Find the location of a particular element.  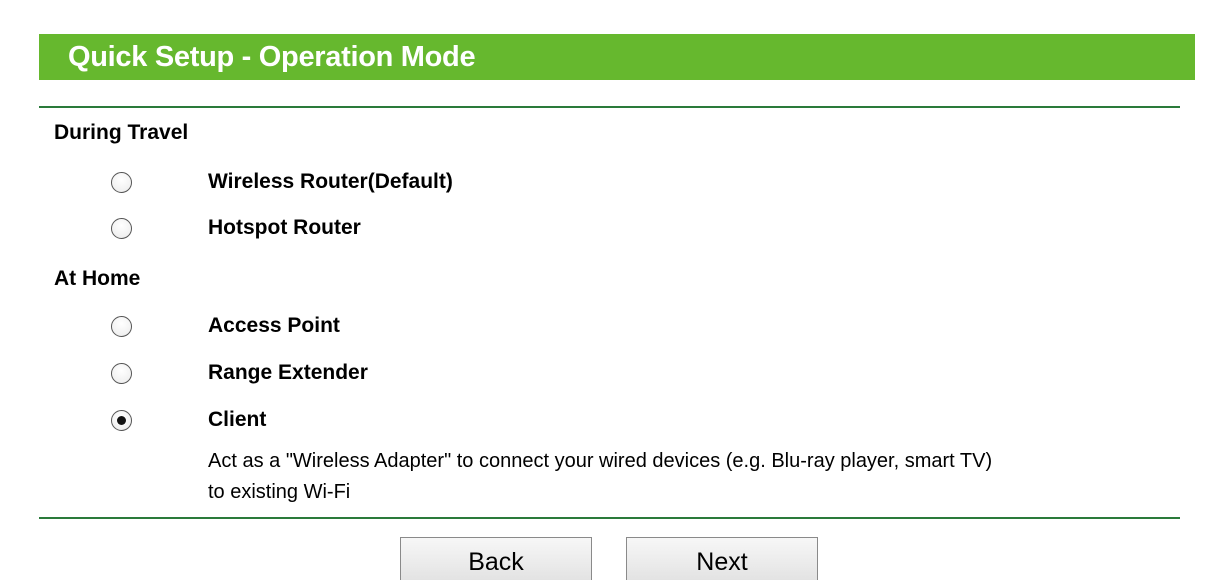

option-range-extender: Range Extender is located at coordinates (604, 373).